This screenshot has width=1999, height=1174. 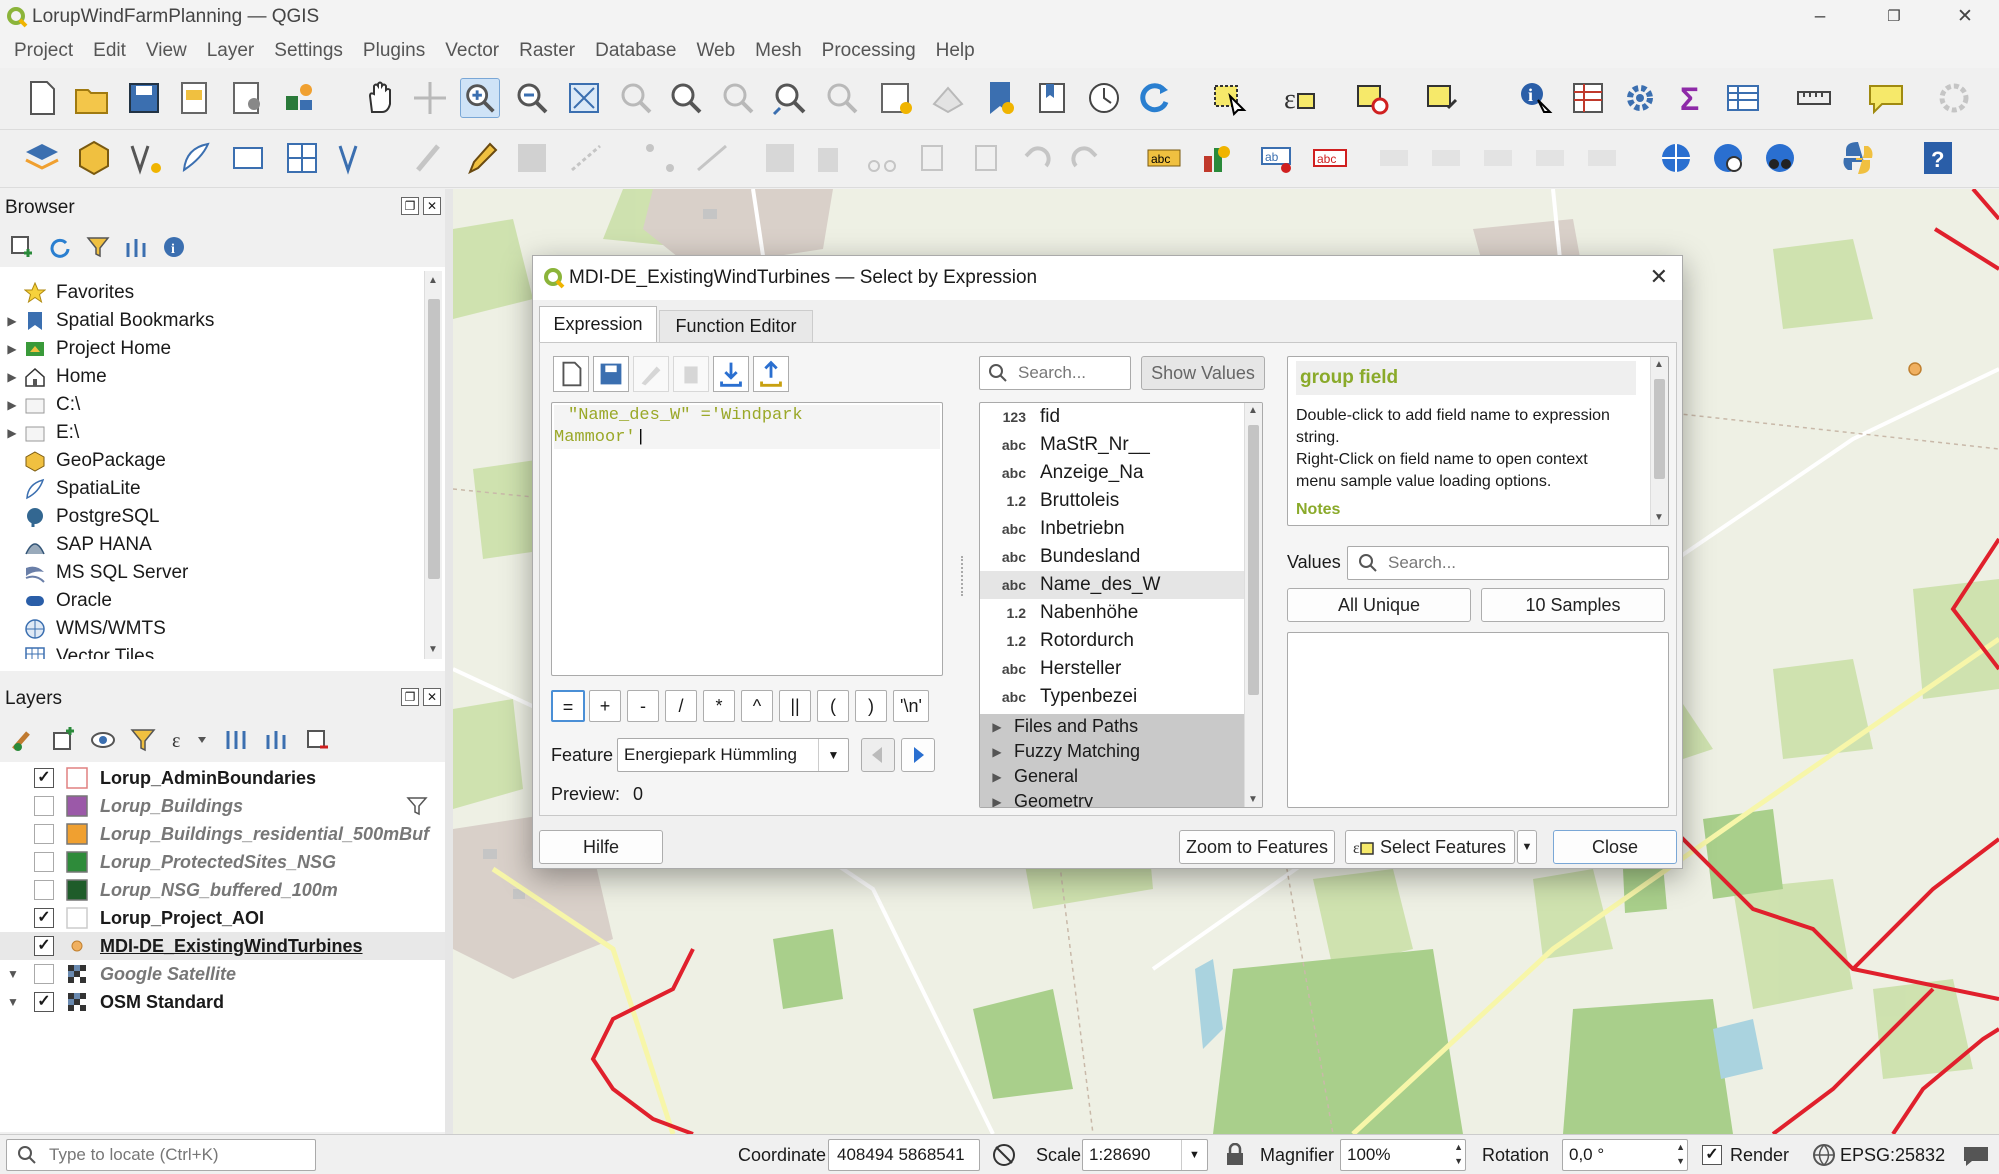 I want to click on locator-input: Type to locate (Ctrl+K), so click(x=161, y=1155).